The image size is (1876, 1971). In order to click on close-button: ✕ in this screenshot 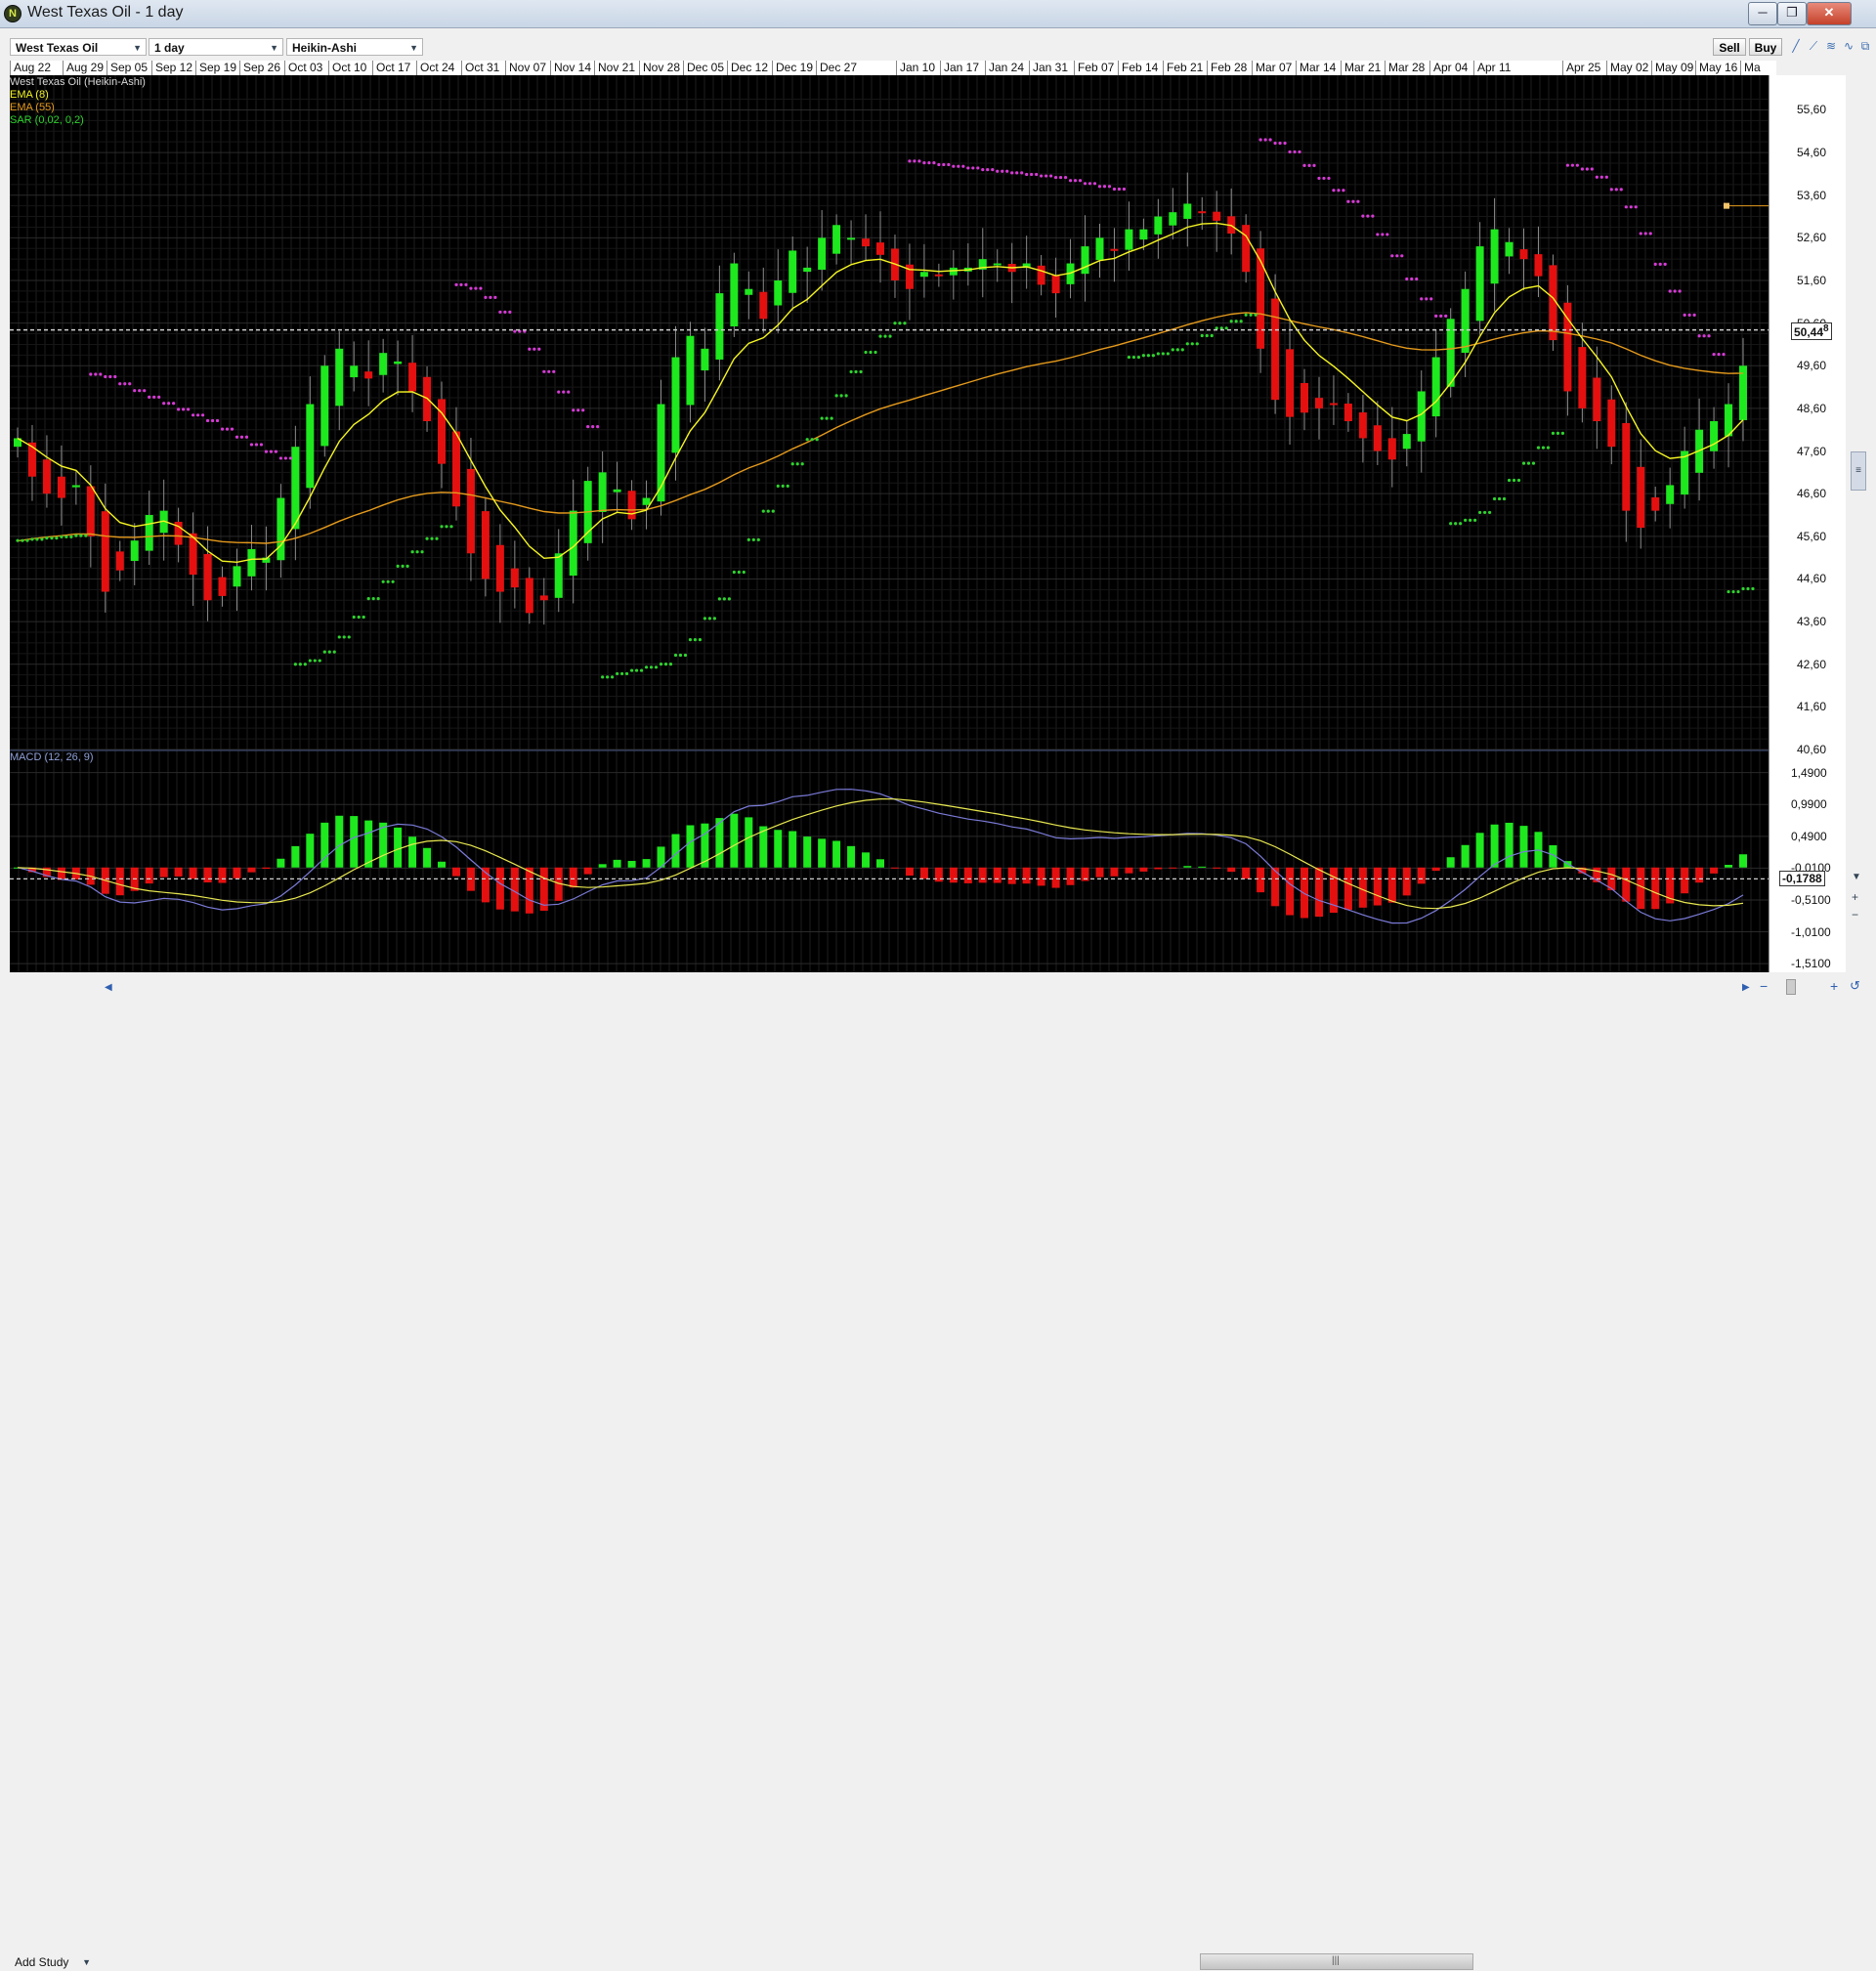, I will do `click(1829, 14)`.